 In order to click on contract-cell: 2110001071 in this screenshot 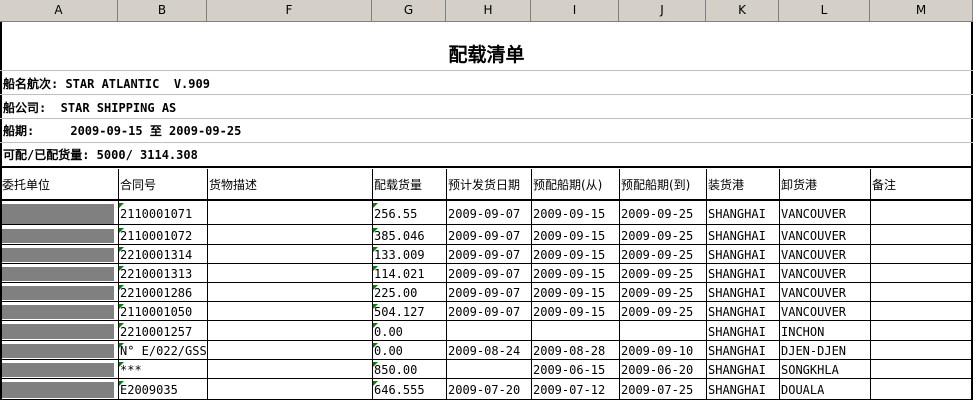, I will do `click(162, 214)`.